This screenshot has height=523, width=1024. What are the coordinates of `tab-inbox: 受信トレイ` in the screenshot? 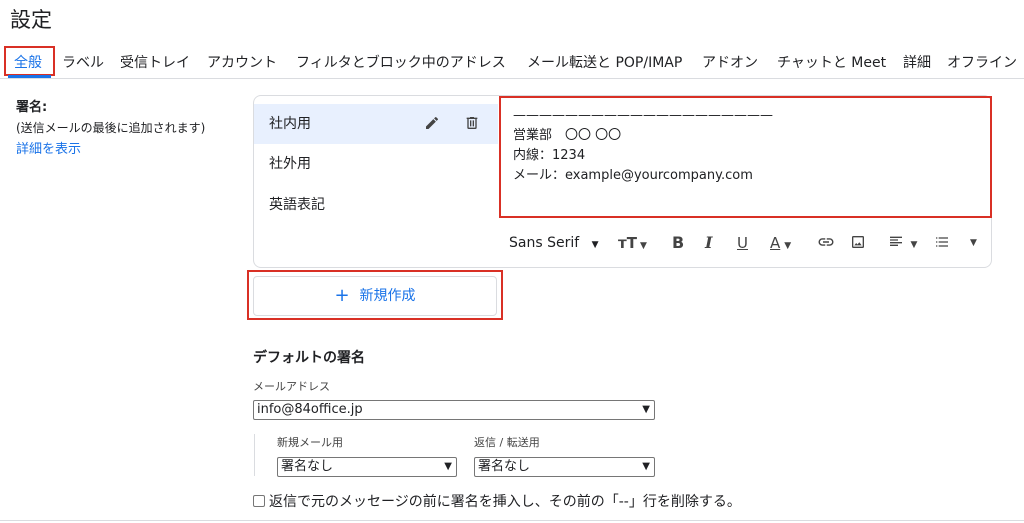 It's located at (155, 62).